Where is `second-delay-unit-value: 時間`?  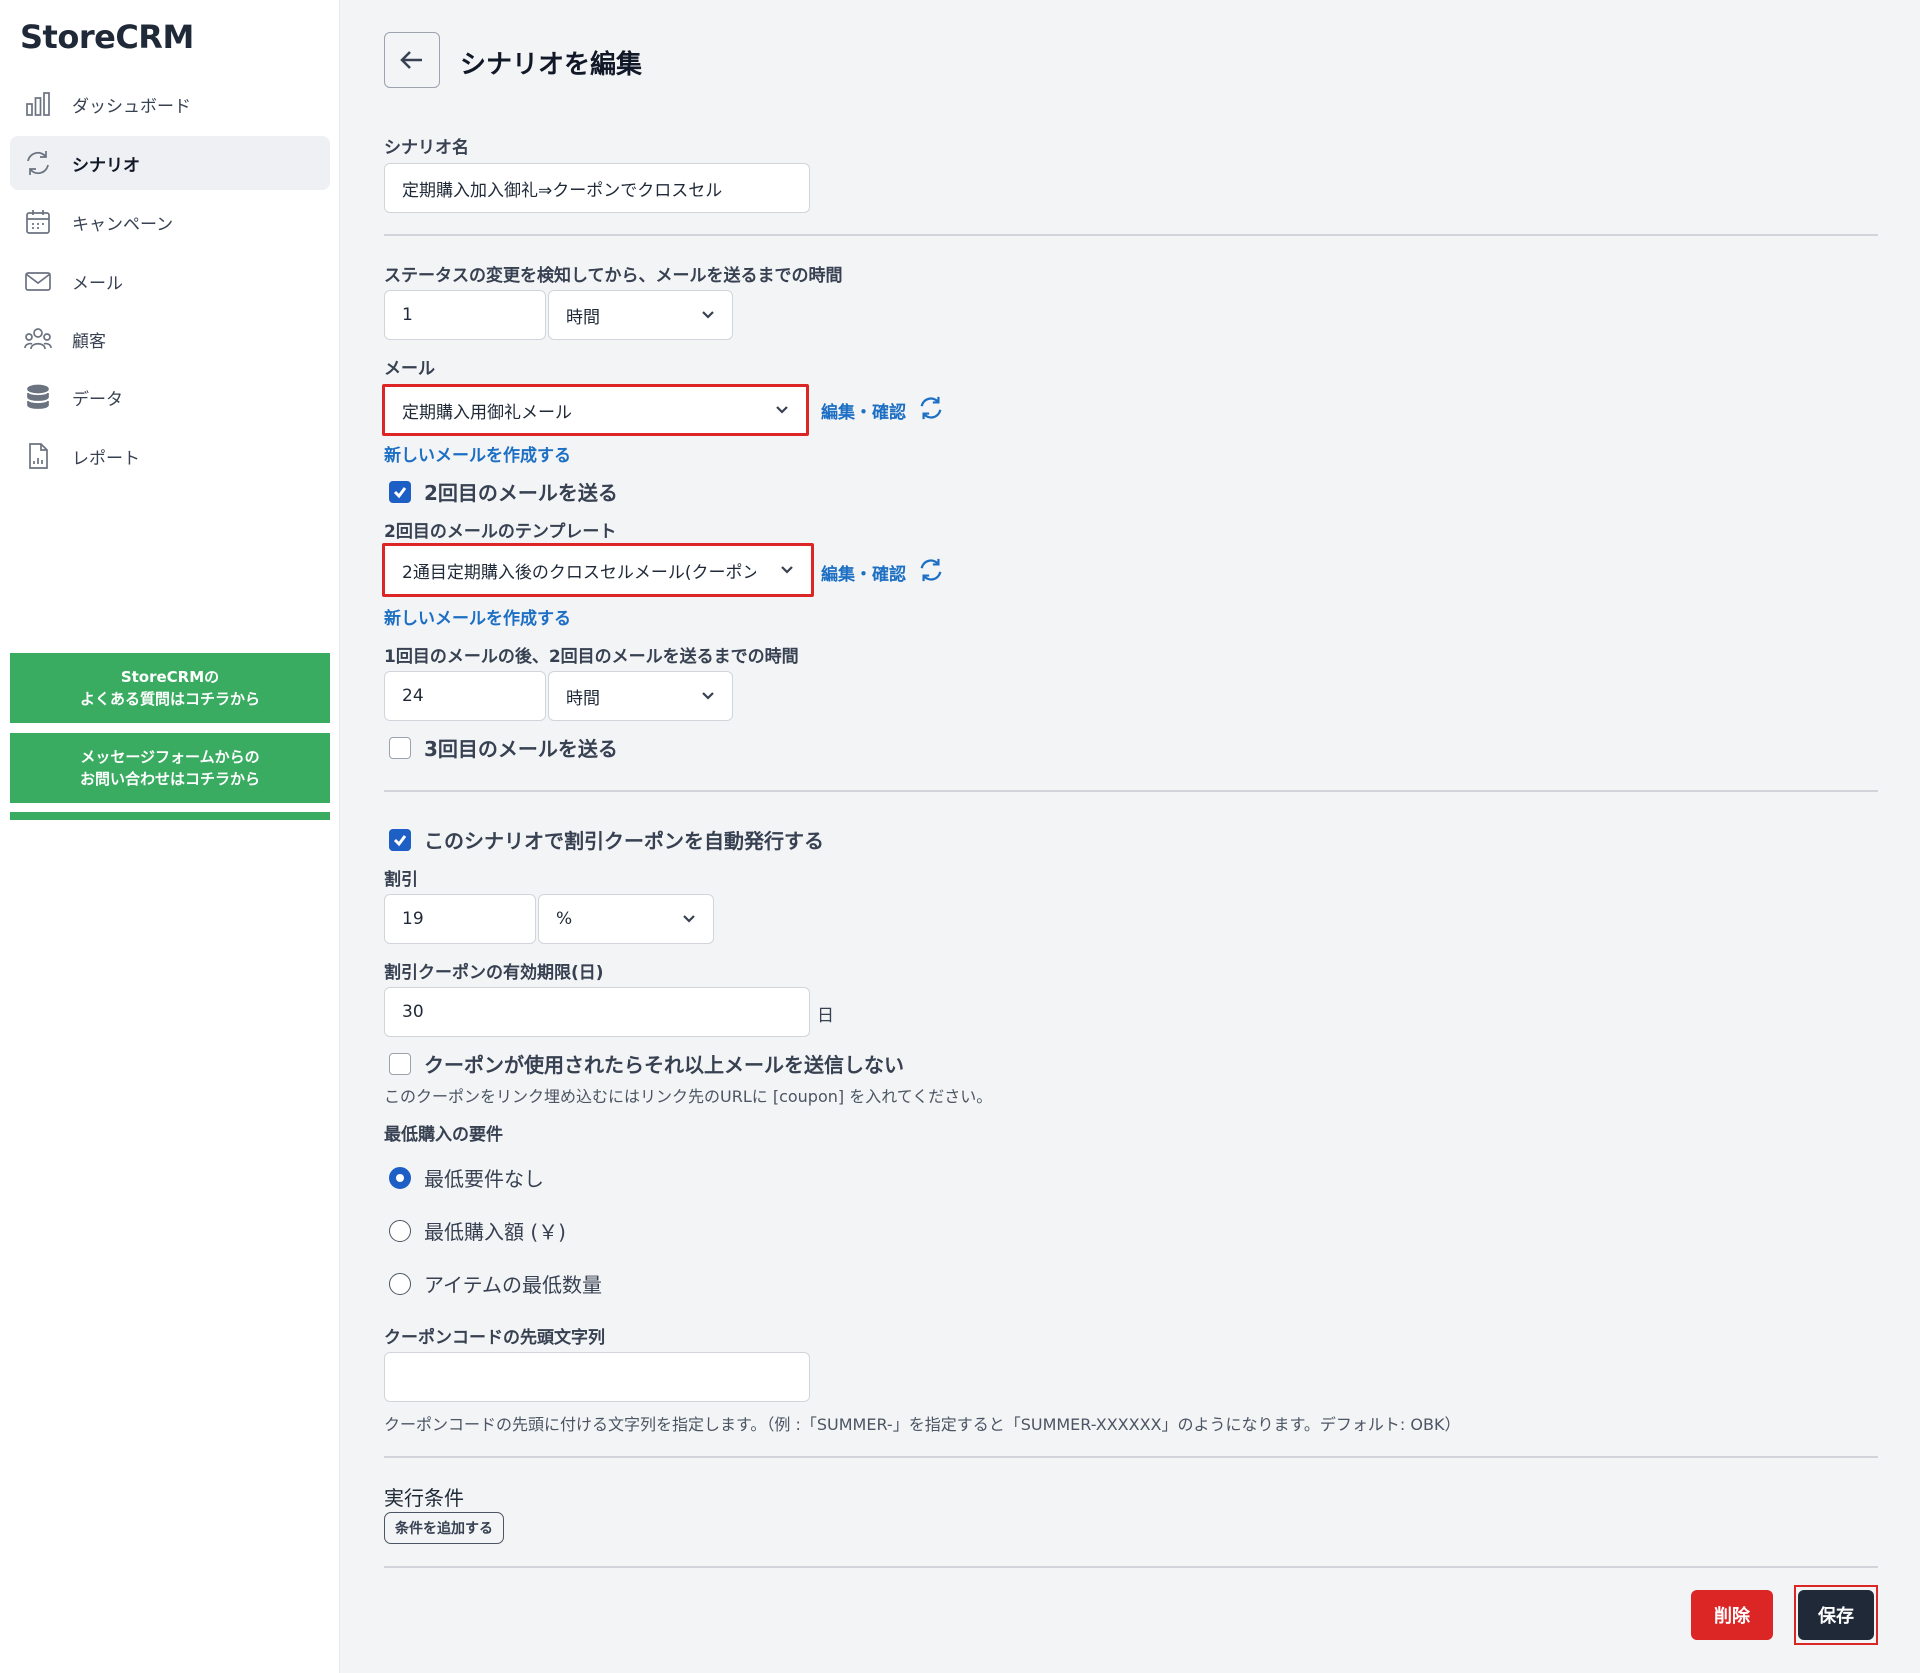
second-delay-unit-value: 時間 is located at coordinates (583, 698).